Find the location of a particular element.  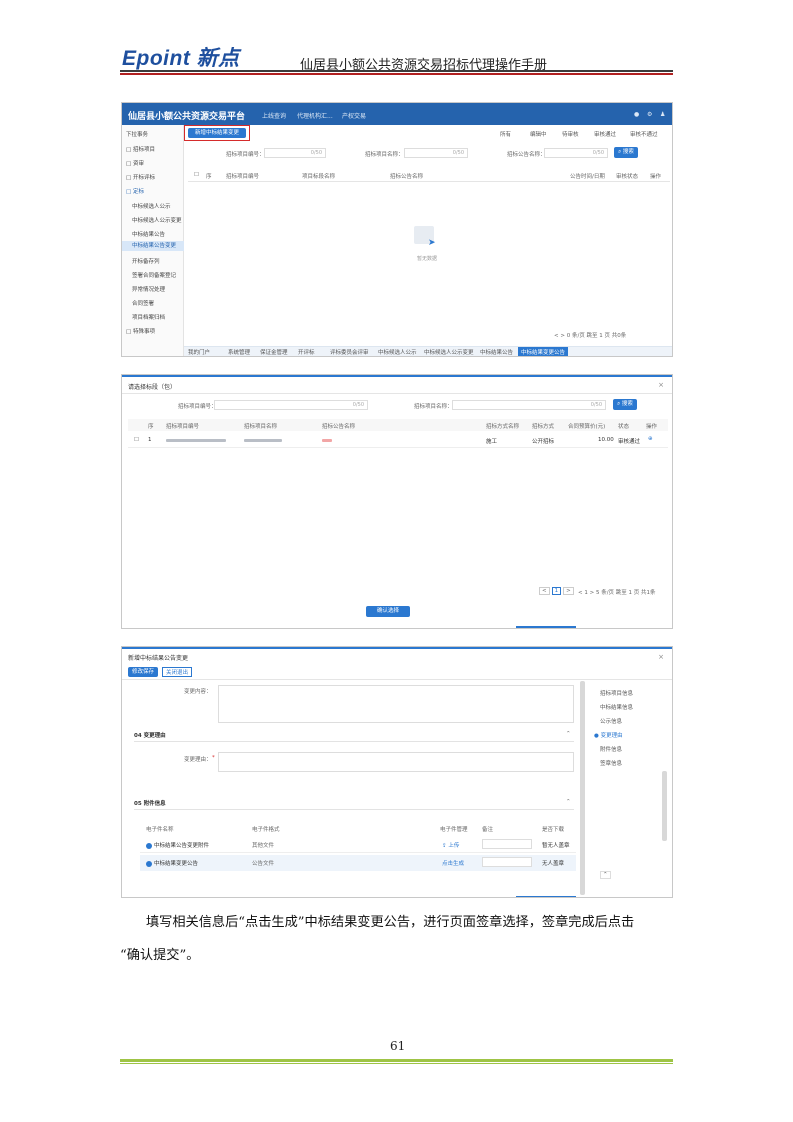

top-menu-item: 产权交易 is located at coordinates (354, 115).